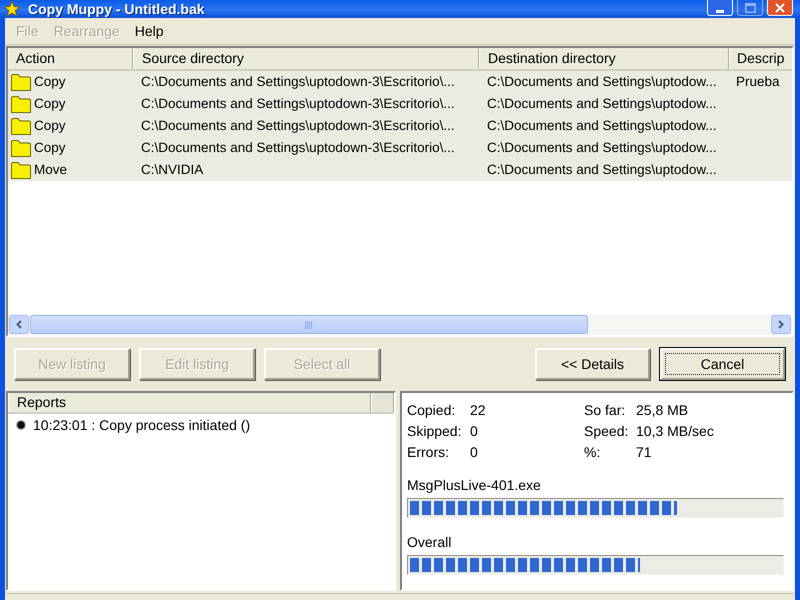 This screenshot has height=600, width=800. Describe the element at coordinates (722, 364) in the screenshot. I see `cancel-button: Cancel` at that location.